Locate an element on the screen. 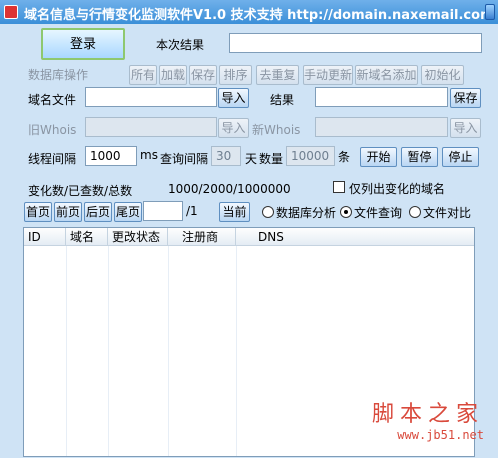  old-whois-field is located at coordinates (151, 127).